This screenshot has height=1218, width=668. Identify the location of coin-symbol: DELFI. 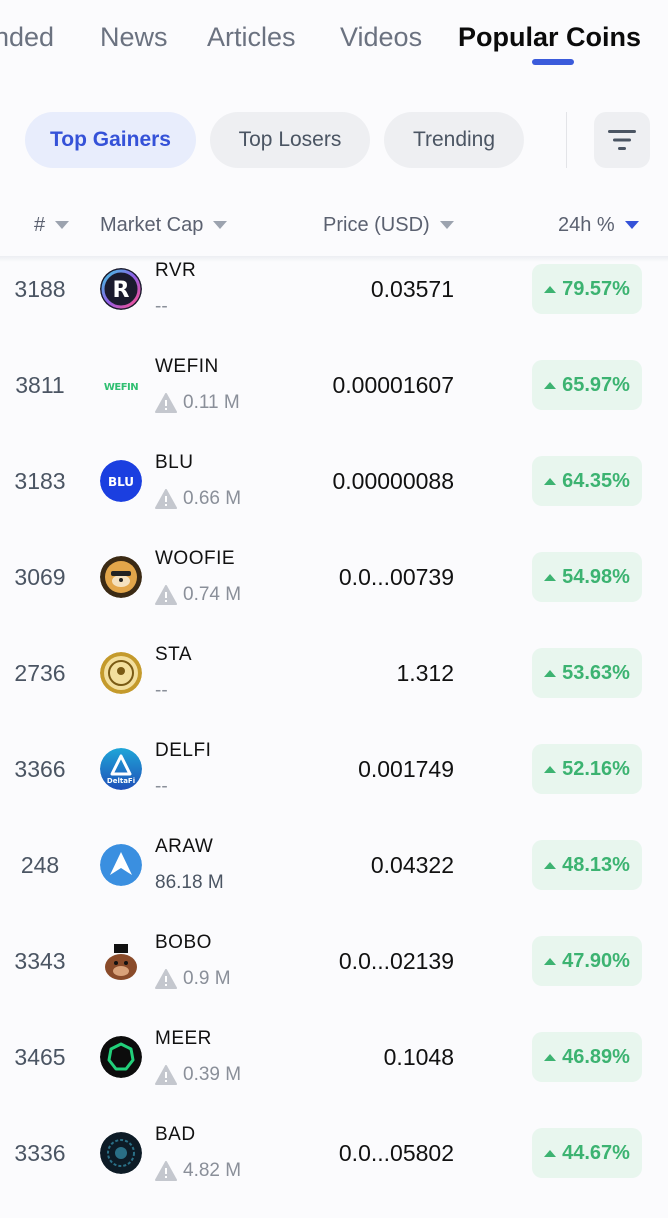
(183, 750).